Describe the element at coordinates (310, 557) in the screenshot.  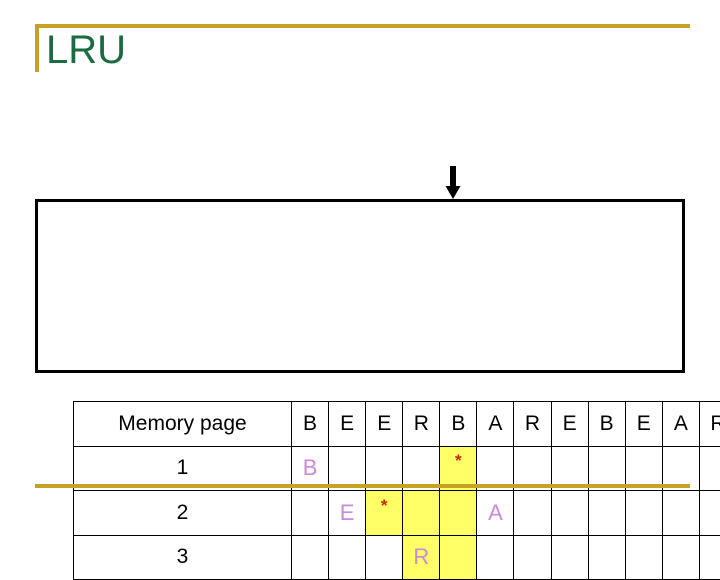
I see `frame-cell-r3-c1` at that location.